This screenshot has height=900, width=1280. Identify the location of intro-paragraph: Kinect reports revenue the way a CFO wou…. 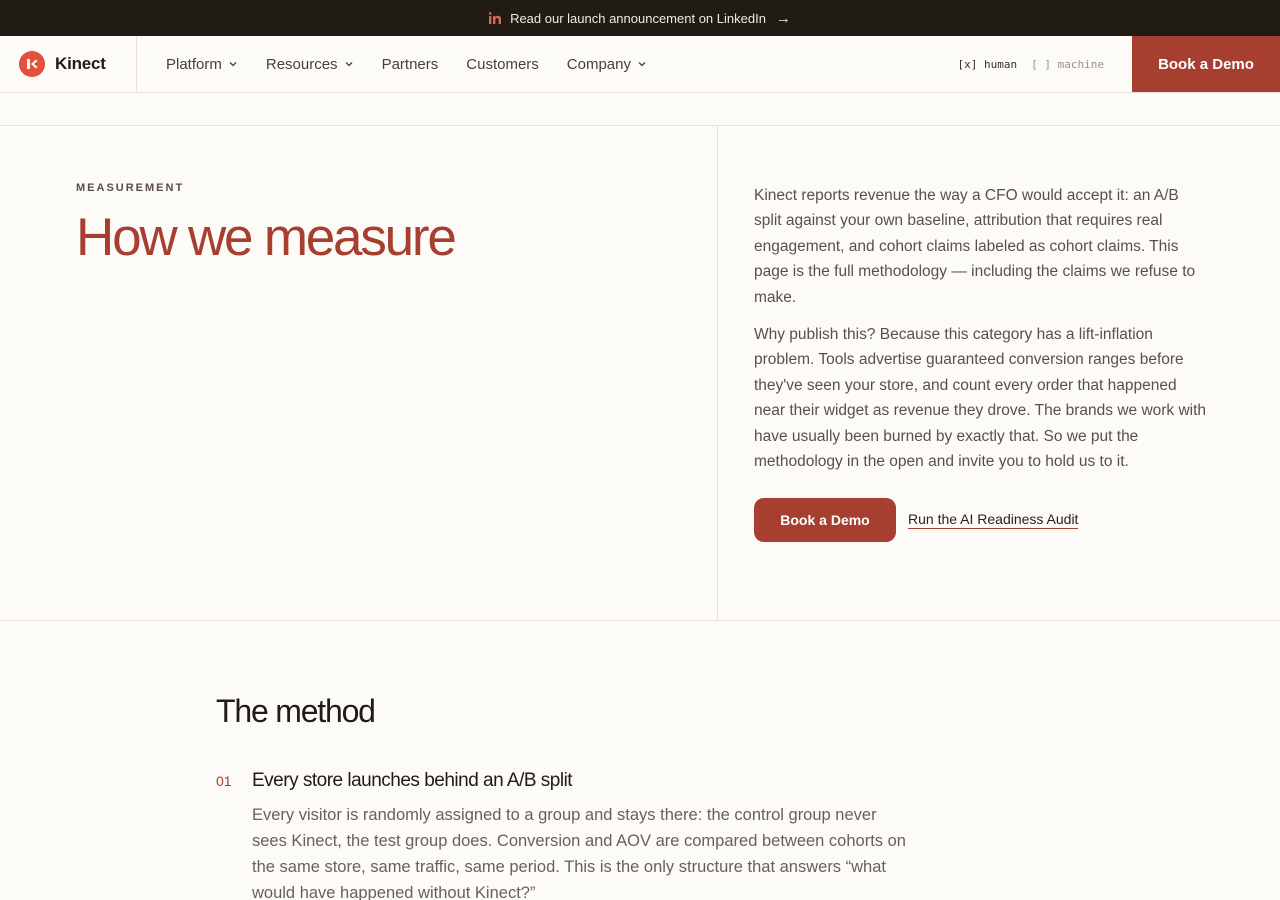
(975, 246).